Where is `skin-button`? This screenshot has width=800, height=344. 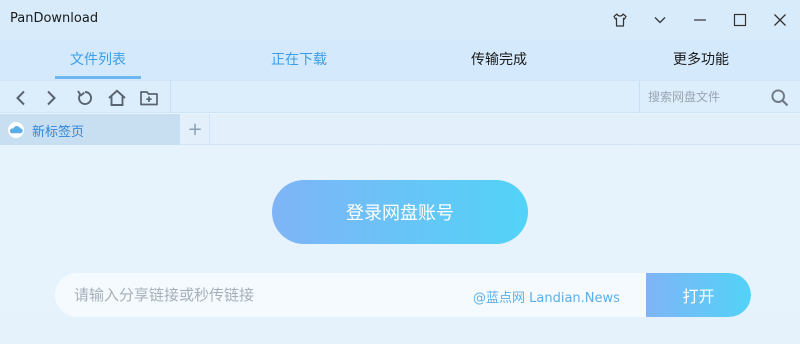
skin-button is located at coordinates (620, 20).